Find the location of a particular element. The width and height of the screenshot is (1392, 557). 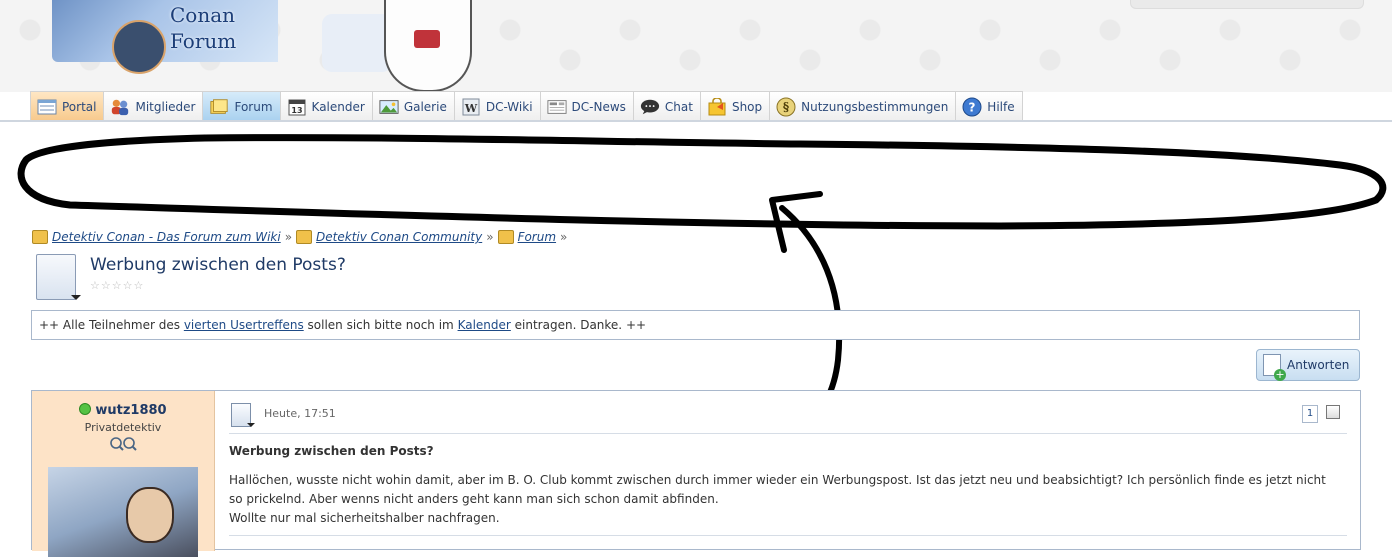

header-search-box is located at coordinates (1247, 4).